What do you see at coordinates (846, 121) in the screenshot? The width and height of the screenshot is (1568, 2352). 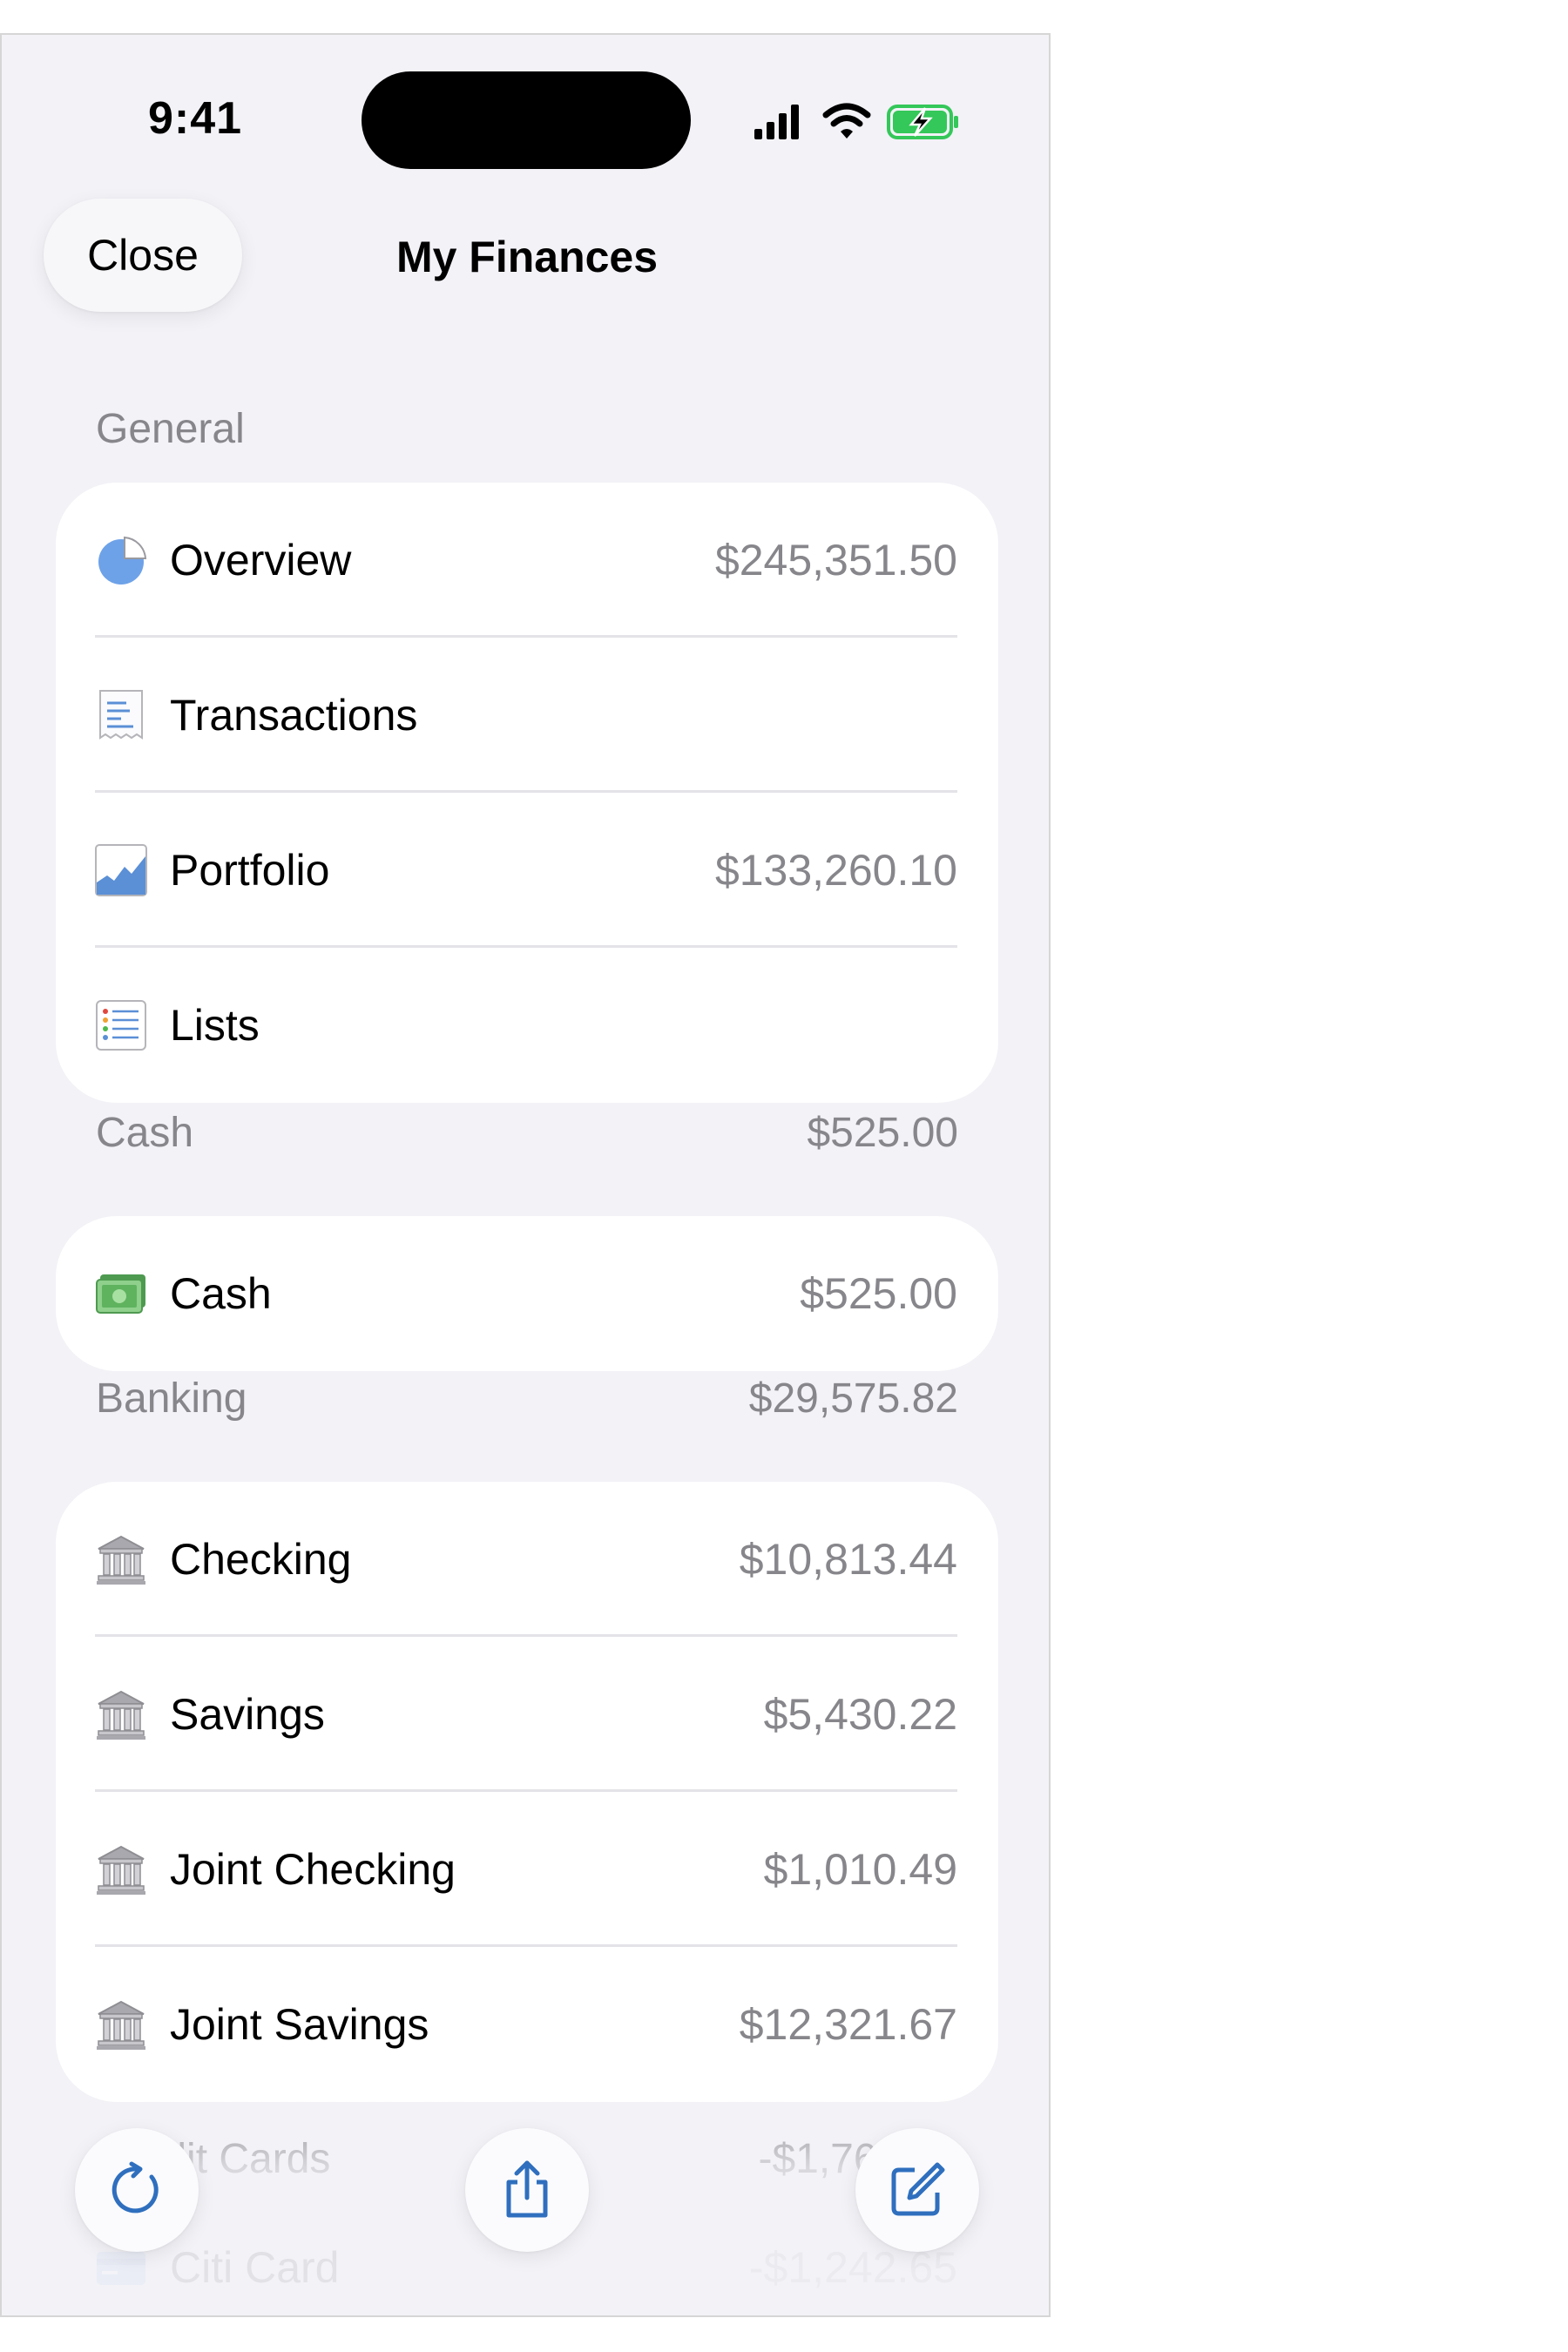 I see `wifi-icon` at bounding box center [846, 121].